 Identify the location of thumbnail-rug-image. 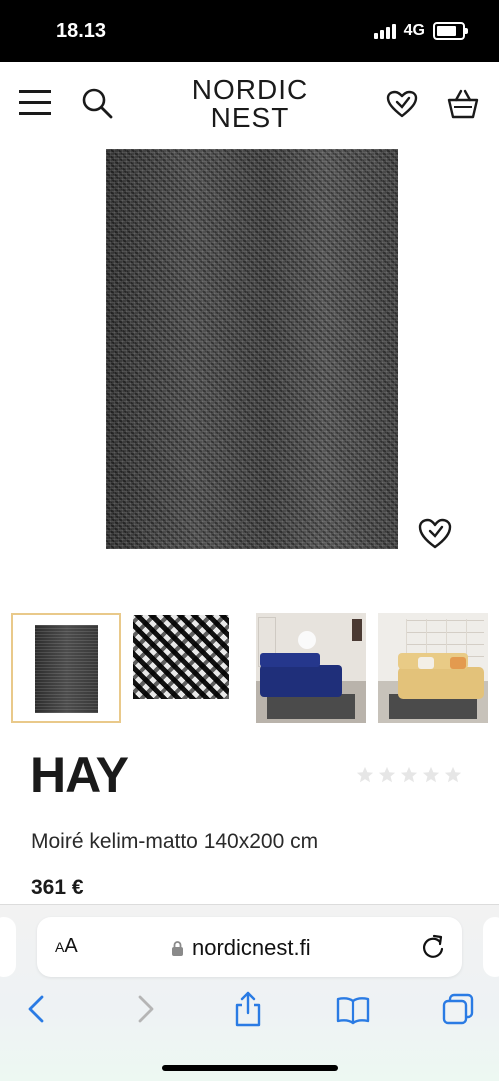
(66, 669).